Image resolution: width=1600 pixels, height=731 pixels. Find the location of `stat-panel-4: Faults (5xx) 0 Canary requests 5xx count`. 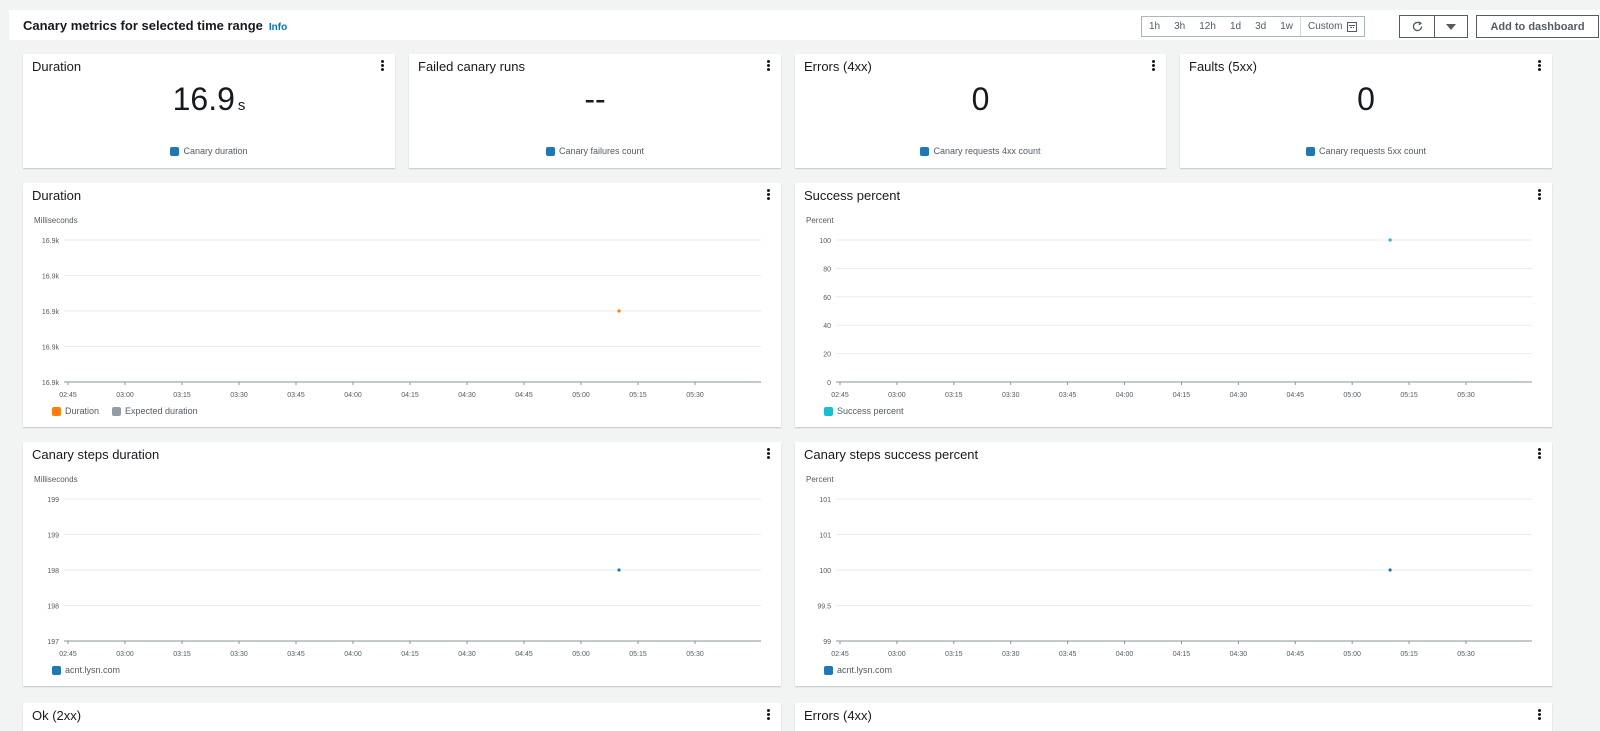

stat-panel-4: Faults (5xx) 0 Canary requests 5xx count is located at coordinates (1366, 111).